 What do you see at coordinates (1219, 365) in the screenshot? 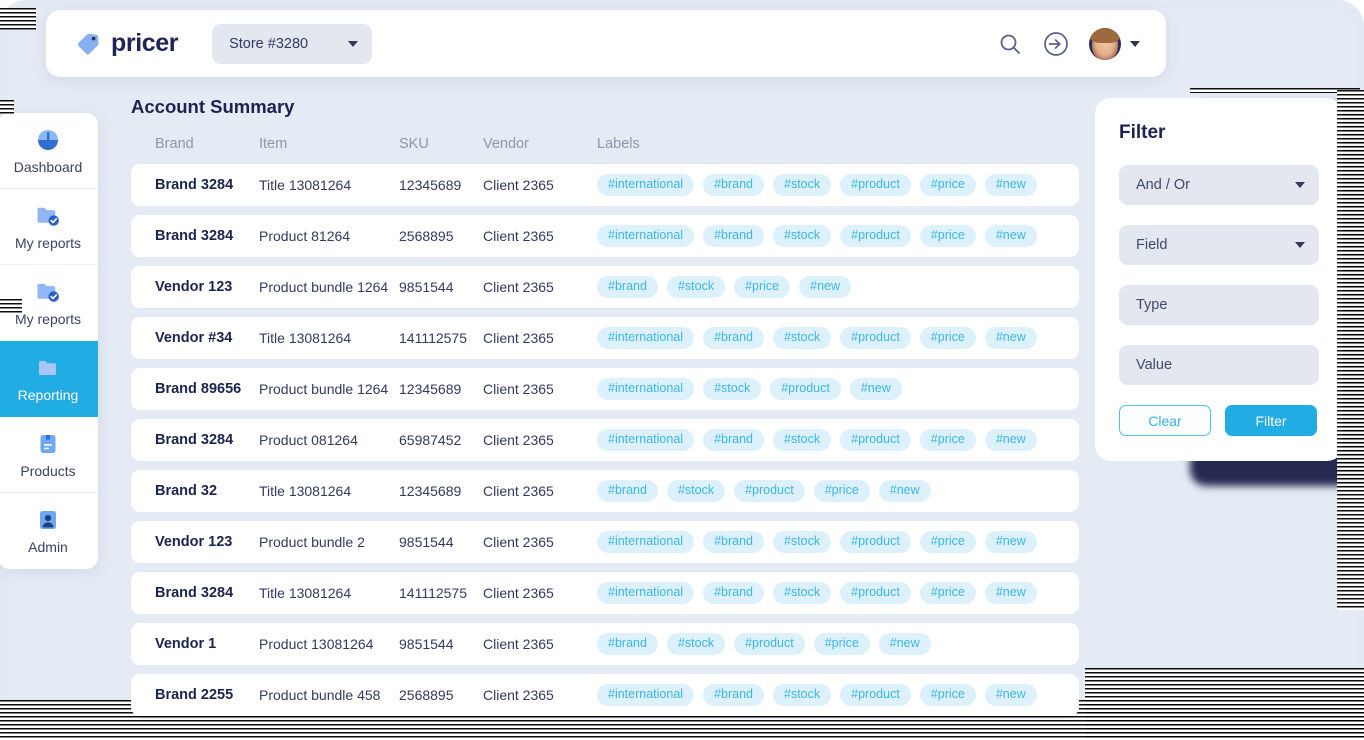
I see `filter-field-value: Value` at bounding box center [1219, 365].